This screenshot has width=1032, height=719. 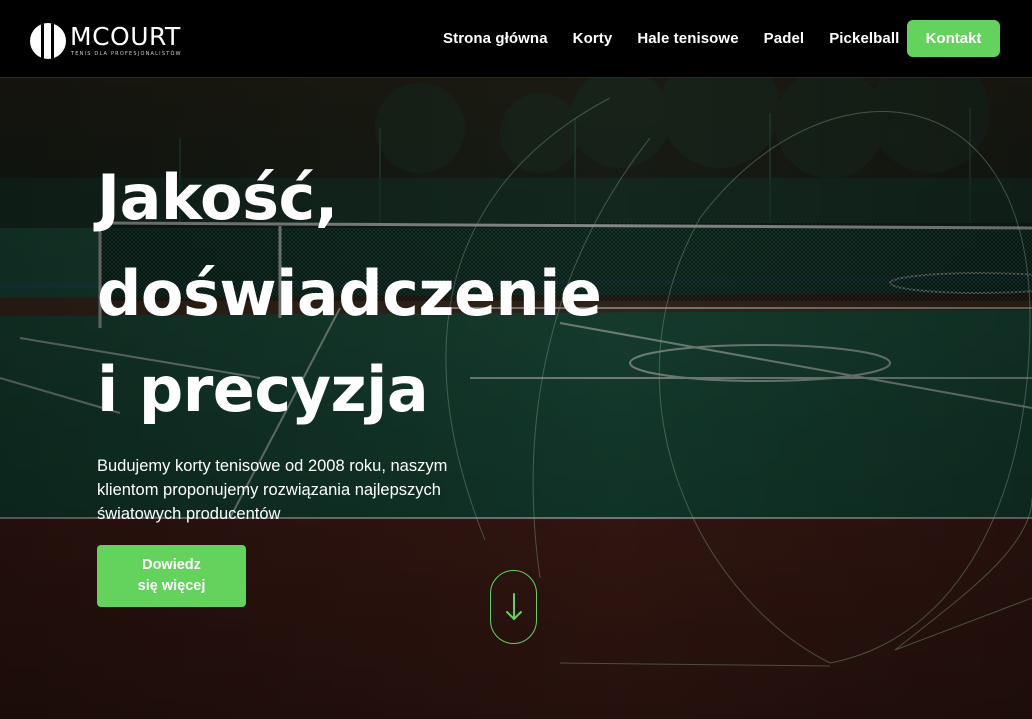 What do you see at coordinates (217, 197) in the screenshot?
I see `hero-title-line: Jakość,` at bounding box center [217, 197].